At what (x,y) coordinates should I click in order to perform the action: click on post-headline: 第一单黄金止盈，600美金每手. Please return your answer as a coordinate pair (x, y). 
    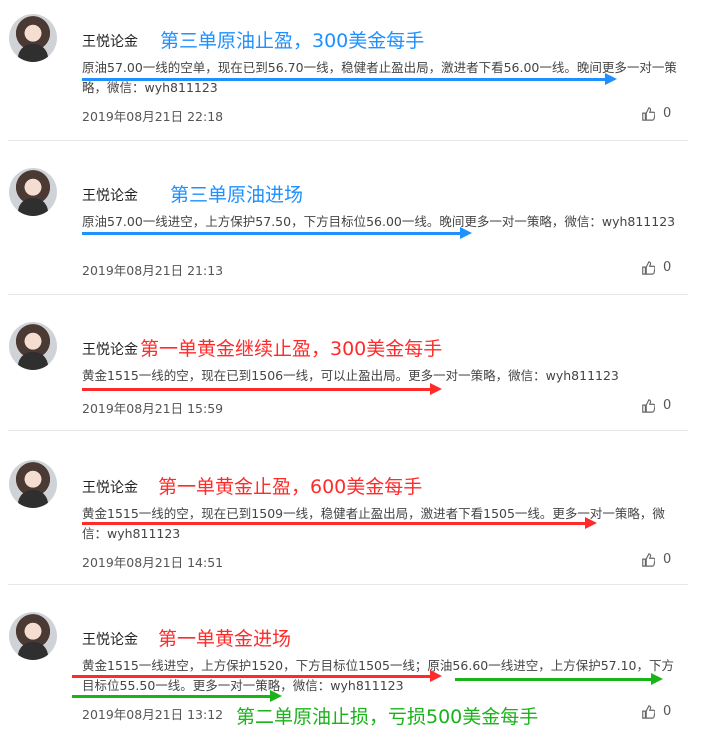
    Looking at the image, I should click on (290, 487).